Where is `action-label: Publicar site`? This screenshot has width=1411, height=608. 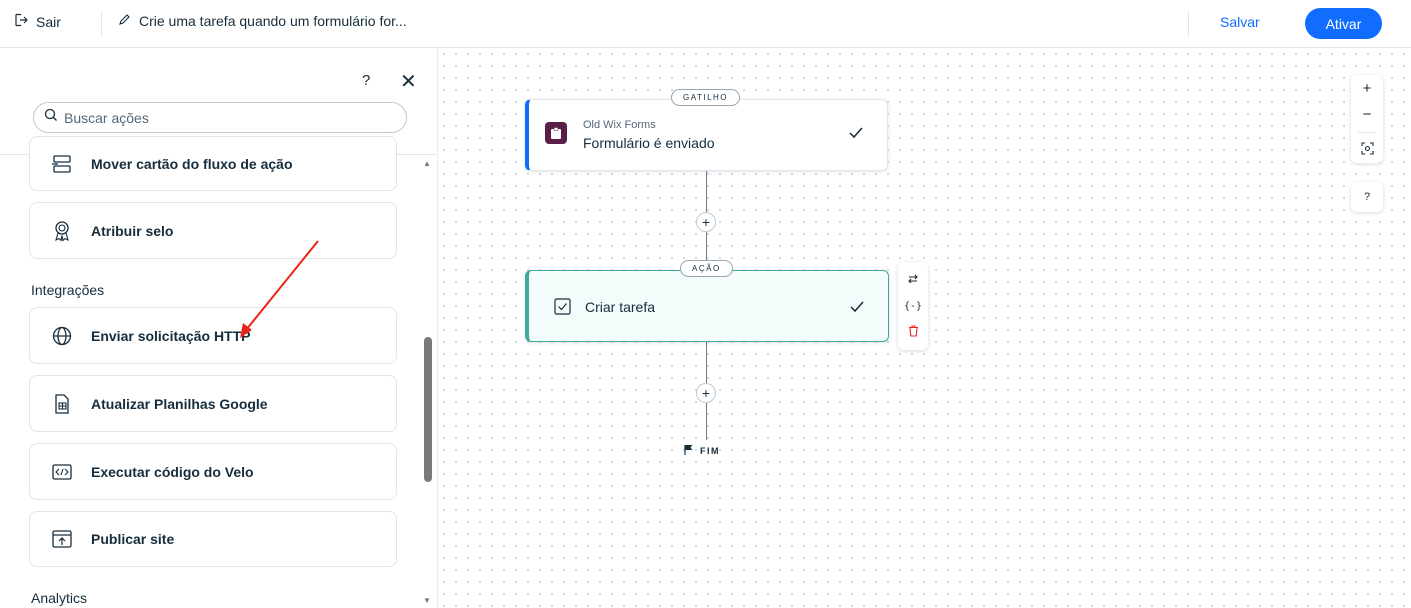 action-label: Publicar site is located at coordinates (133, 539).